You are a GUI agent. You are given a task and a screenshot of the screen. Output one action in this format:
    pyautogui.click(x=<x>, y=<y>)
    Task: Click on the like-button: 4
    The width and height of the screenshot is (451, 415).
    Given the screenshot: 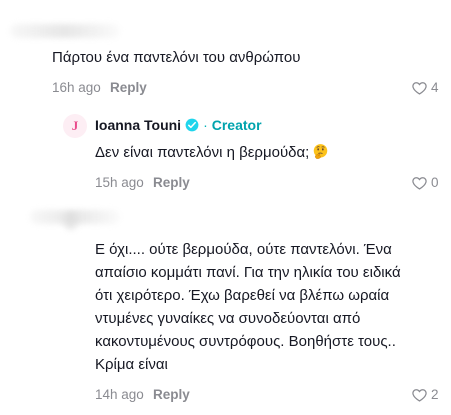 What is the action you would take?
    pyautogui.click(x=425, y=87)
    